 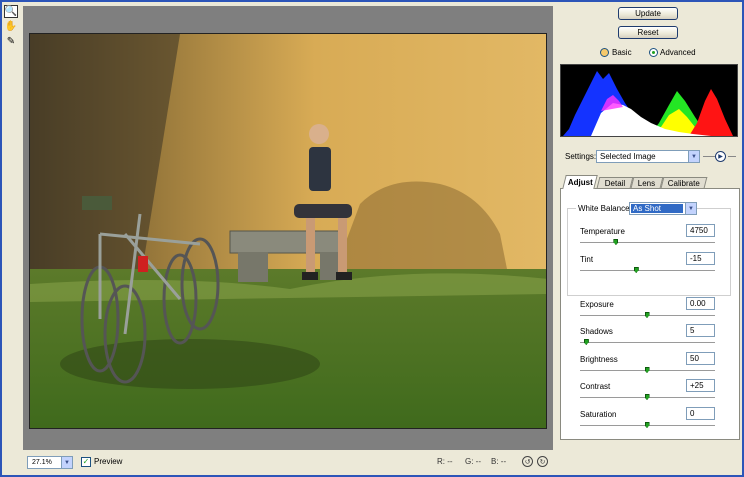 I want to click on brightness-slider, so click(x=647, y=370).